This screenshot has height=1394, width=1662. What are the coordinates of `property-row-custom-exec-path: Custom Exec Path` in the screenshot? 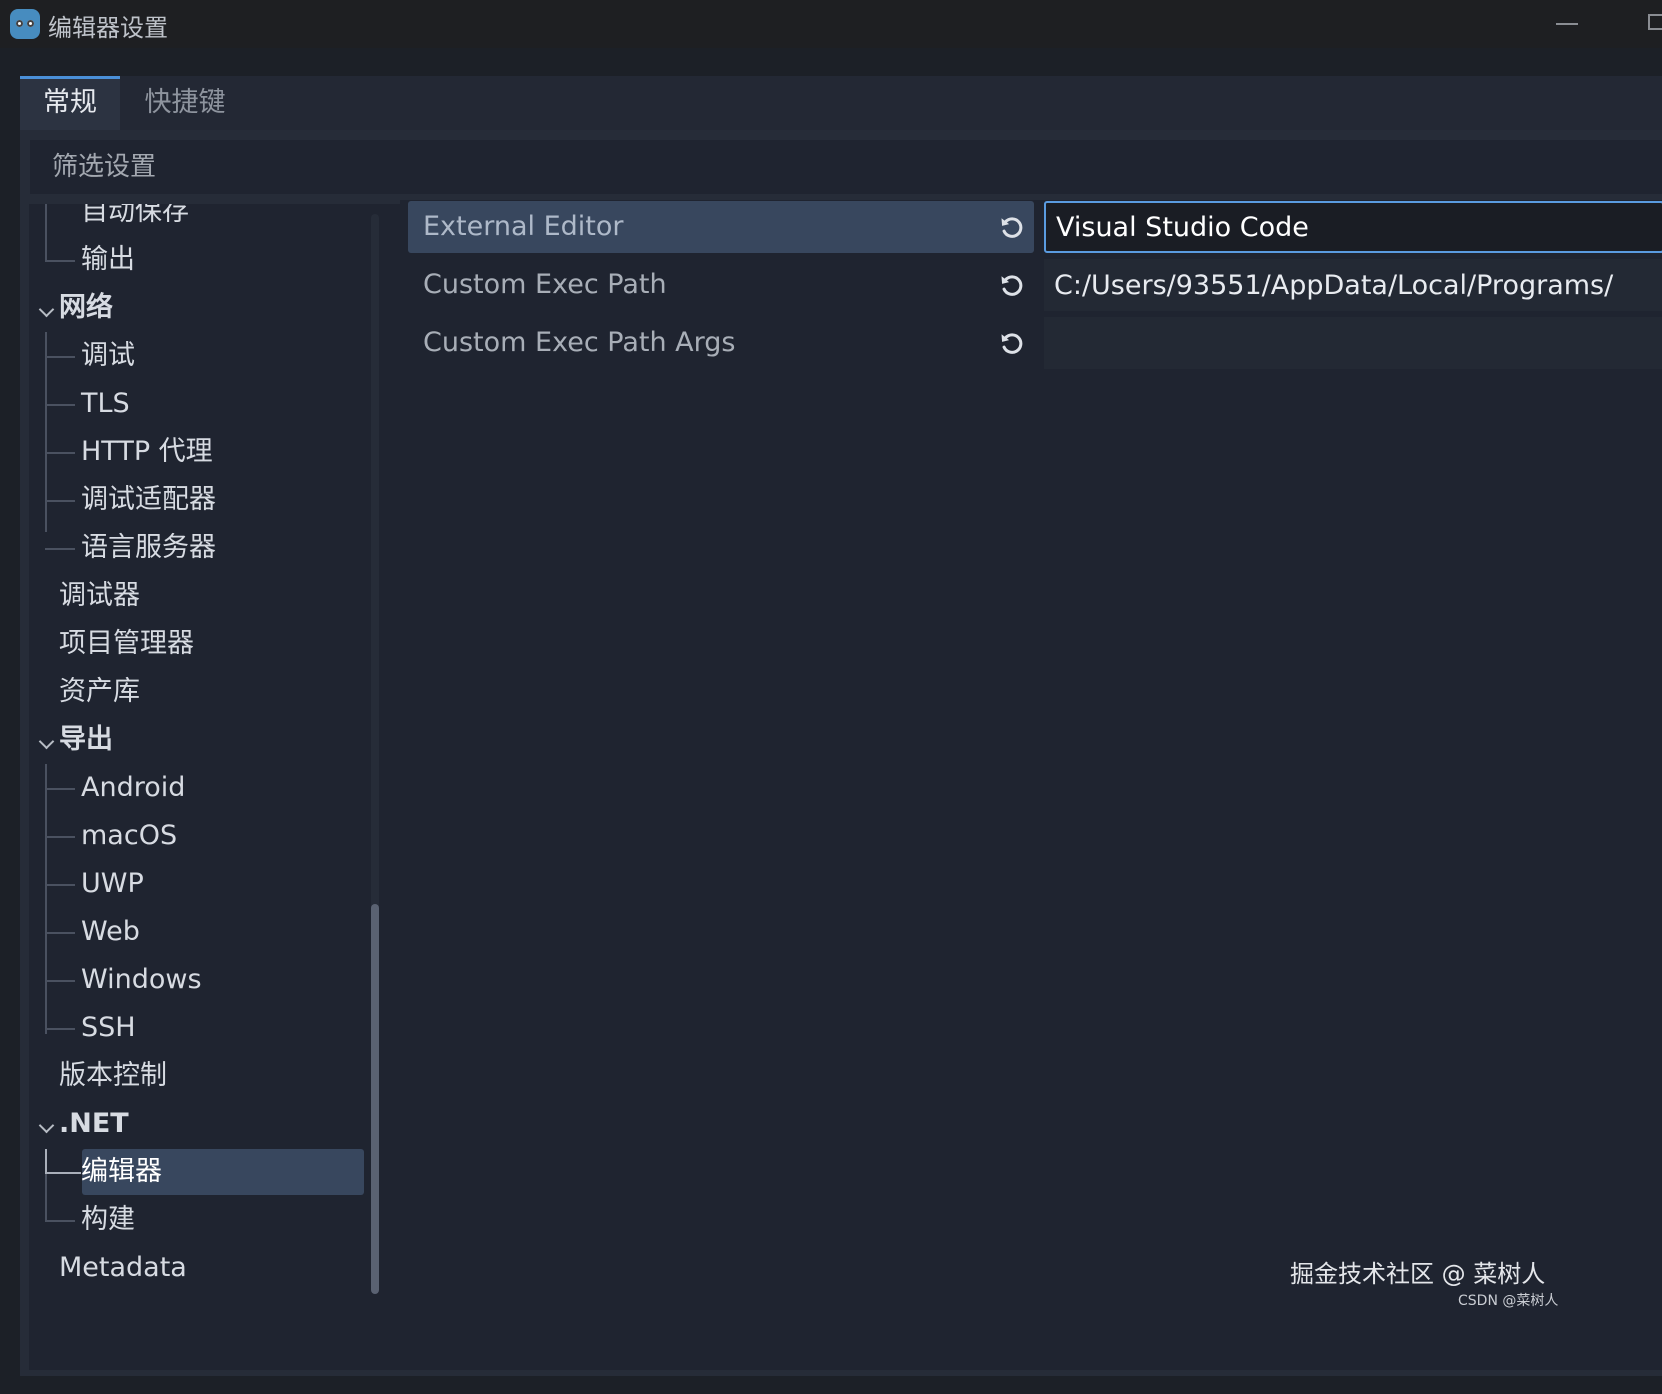 It's located at (1035, 285).